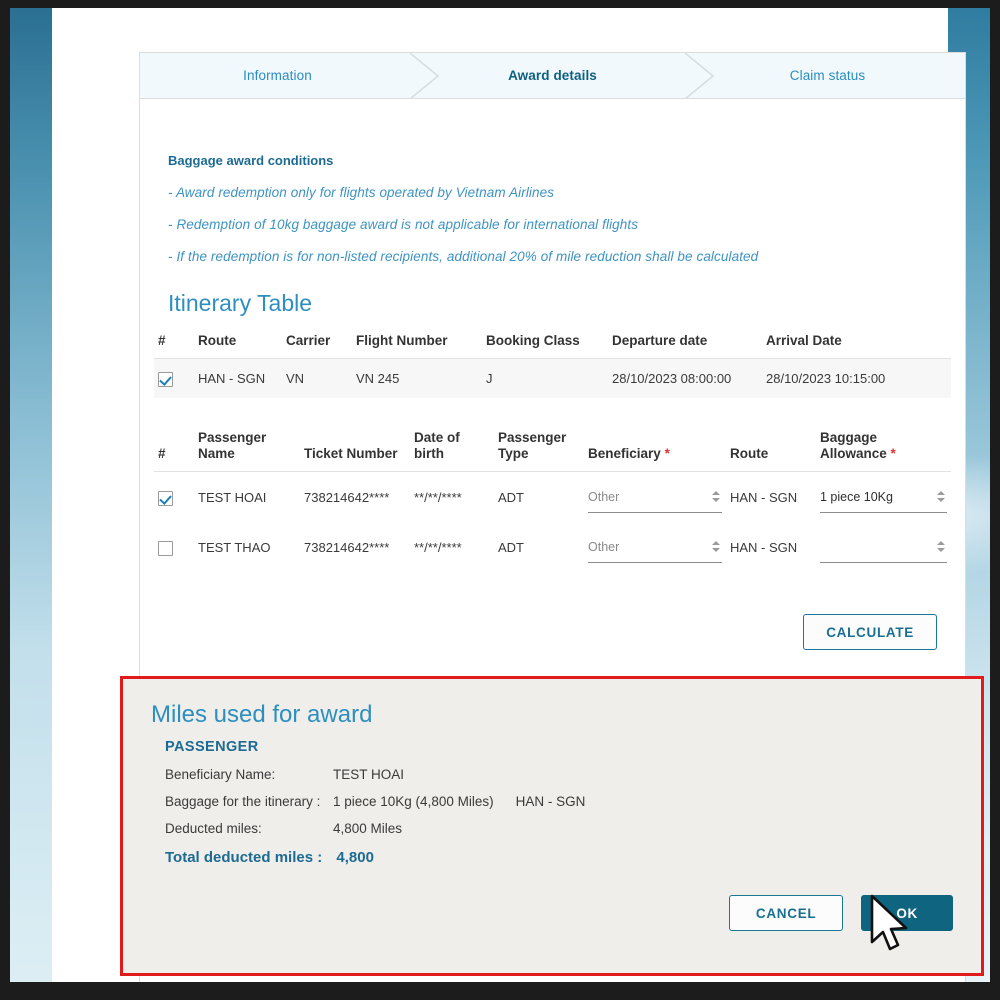  I want to click on miles-beneficiary-label: Beneficiary Name:, so click(220, 774).